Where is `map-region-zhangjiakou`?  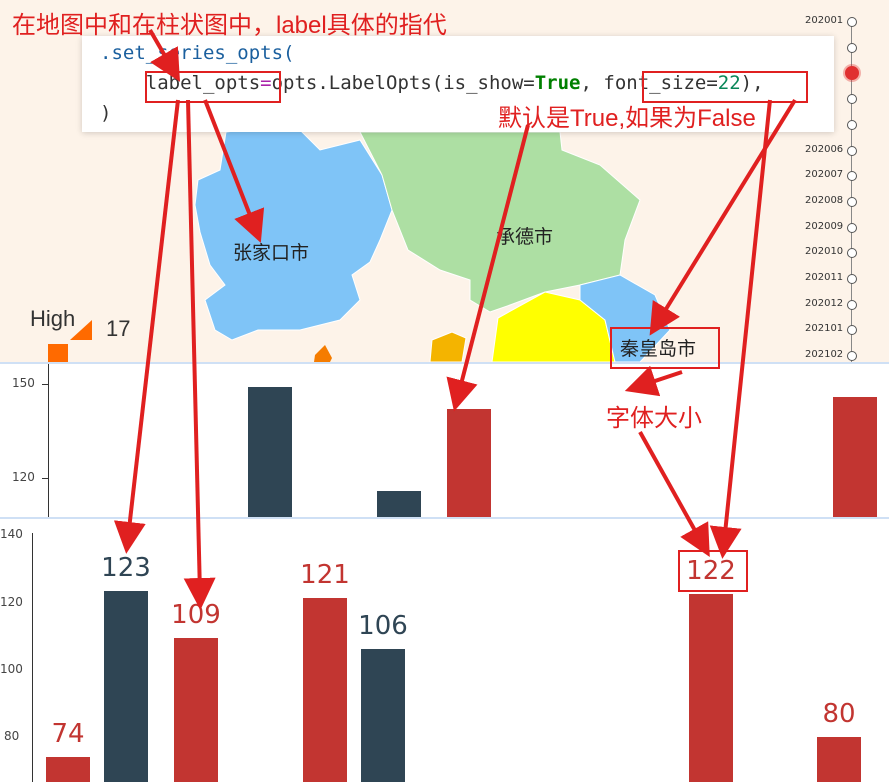 map-region-zhangjiakou is located at coordinates (293, 234).